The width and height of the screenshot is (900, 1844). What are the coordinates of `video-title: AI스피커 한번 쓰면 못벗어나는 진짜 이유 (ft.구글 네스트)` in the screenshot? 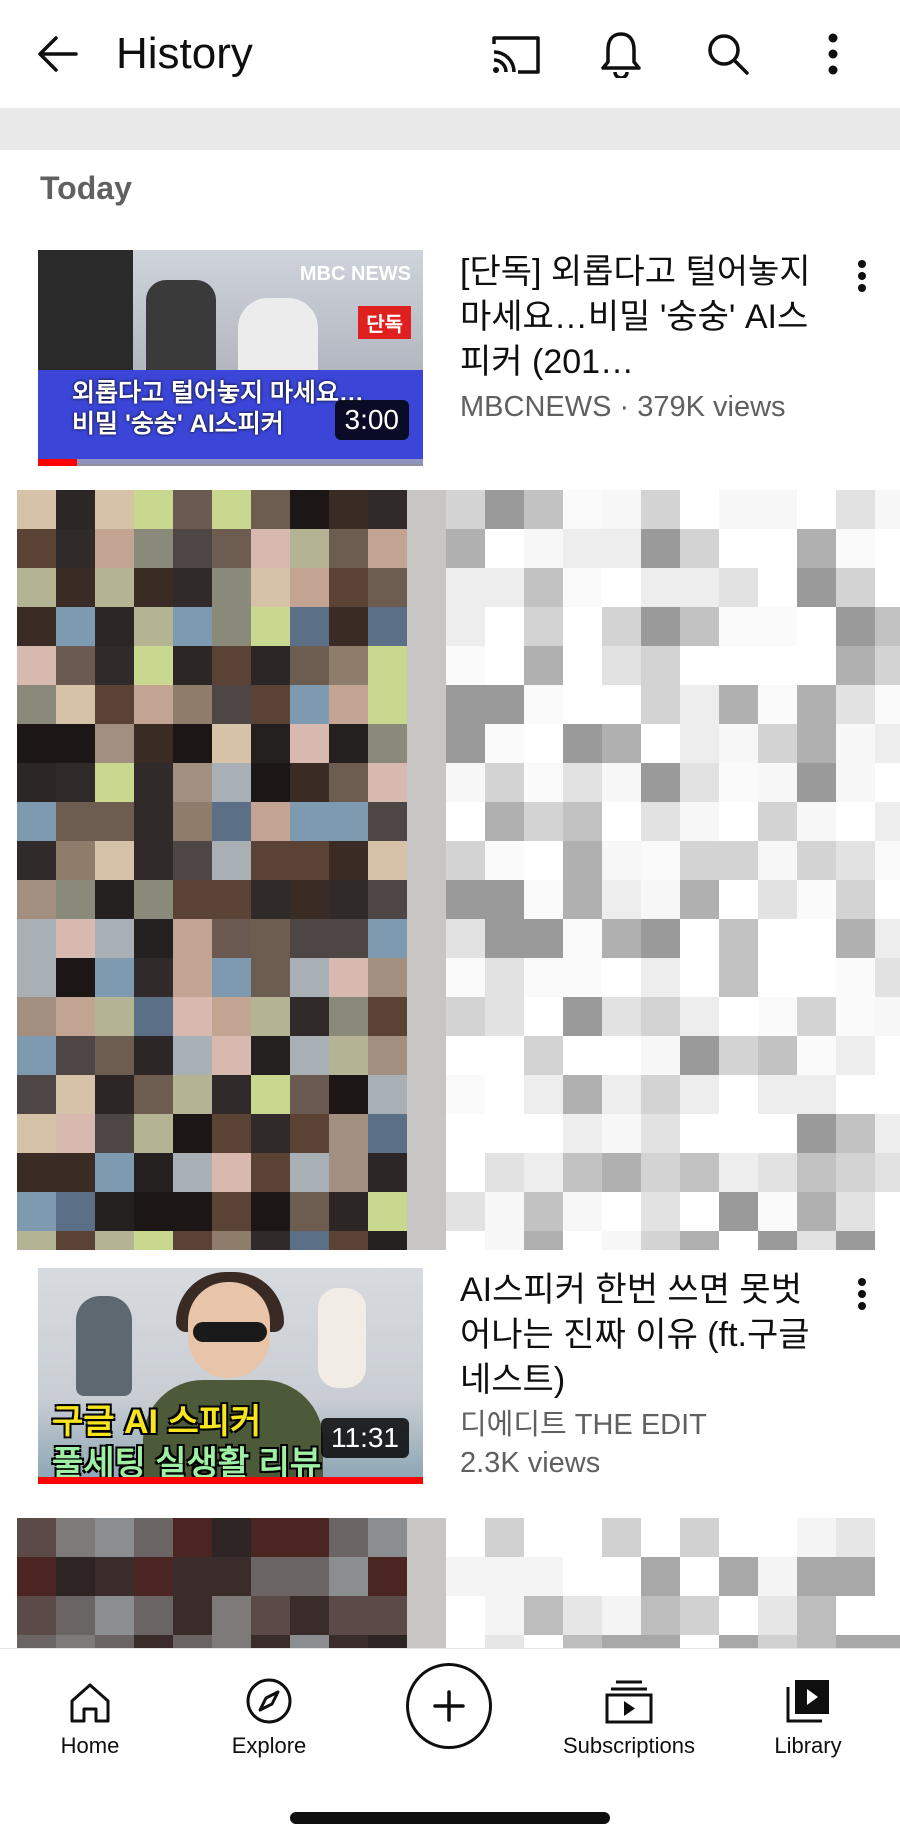 It's located at (640, 1335).